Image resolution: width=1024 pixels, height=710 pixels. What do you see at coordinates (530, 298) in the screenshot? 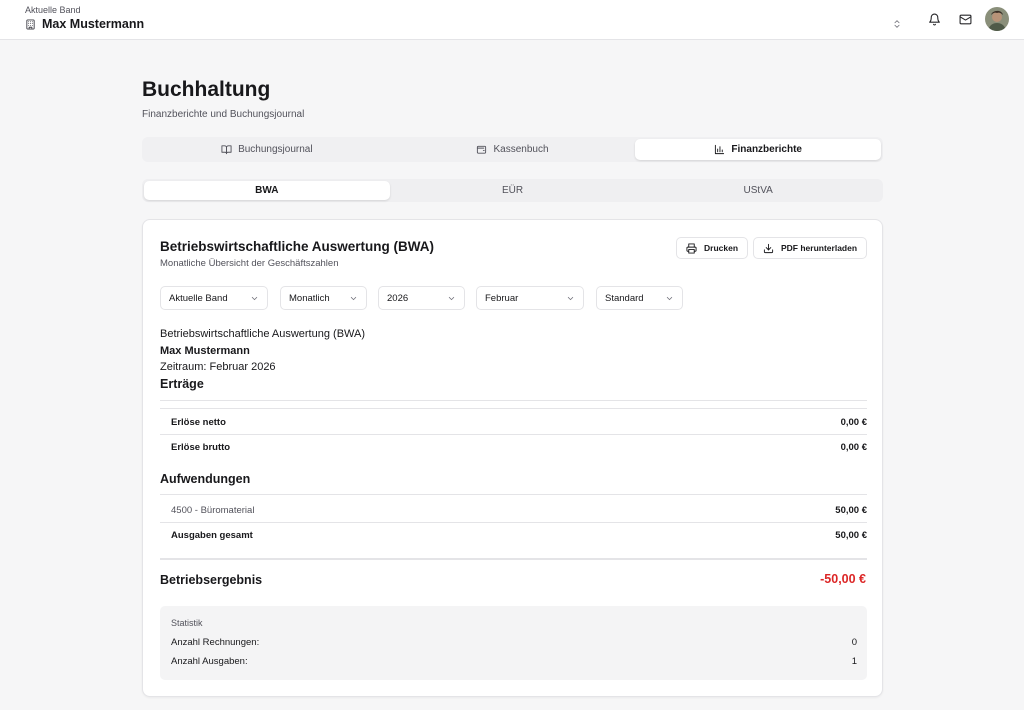
I see `month-select: Februar` at bounding box center [530, 298].